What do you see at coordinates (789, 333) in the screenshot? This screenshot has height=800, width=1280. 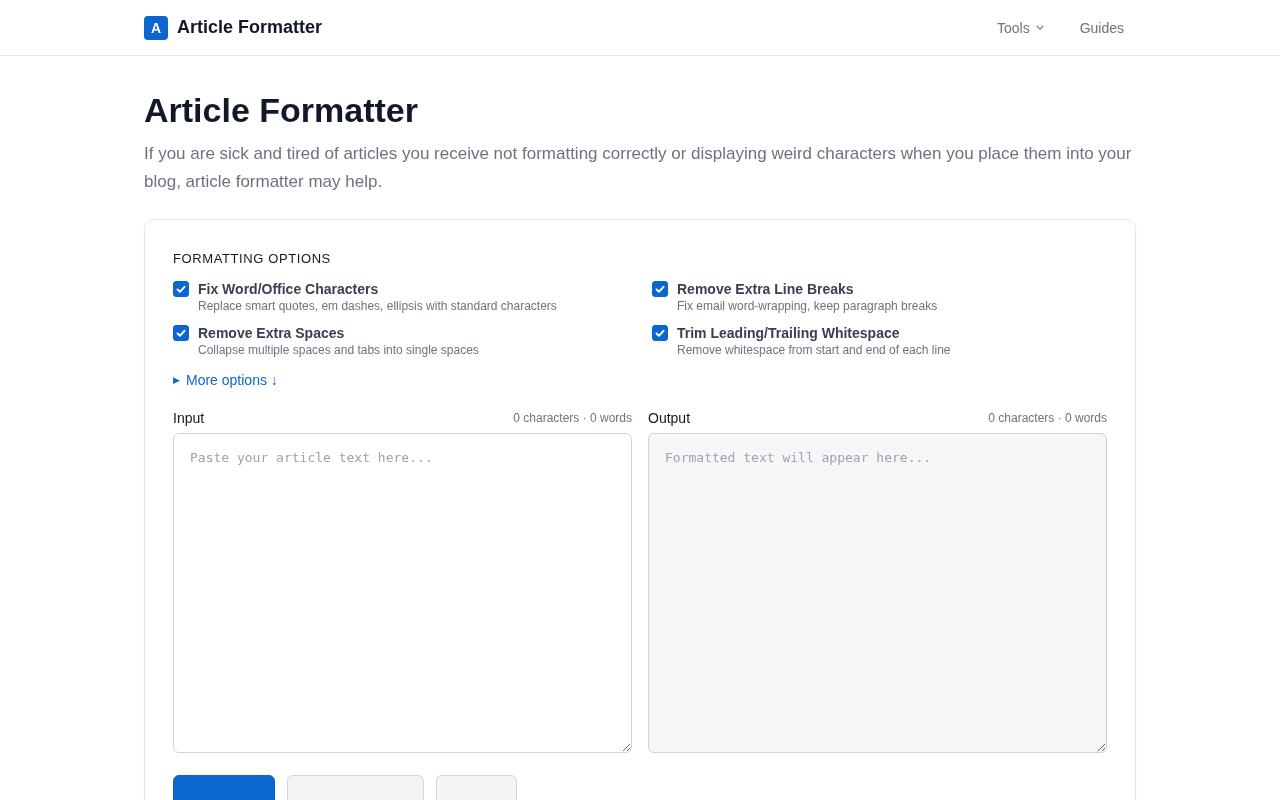 I see `option-label: Trim Leading/Trailing Whitespace` at bounding box center [789, 333].